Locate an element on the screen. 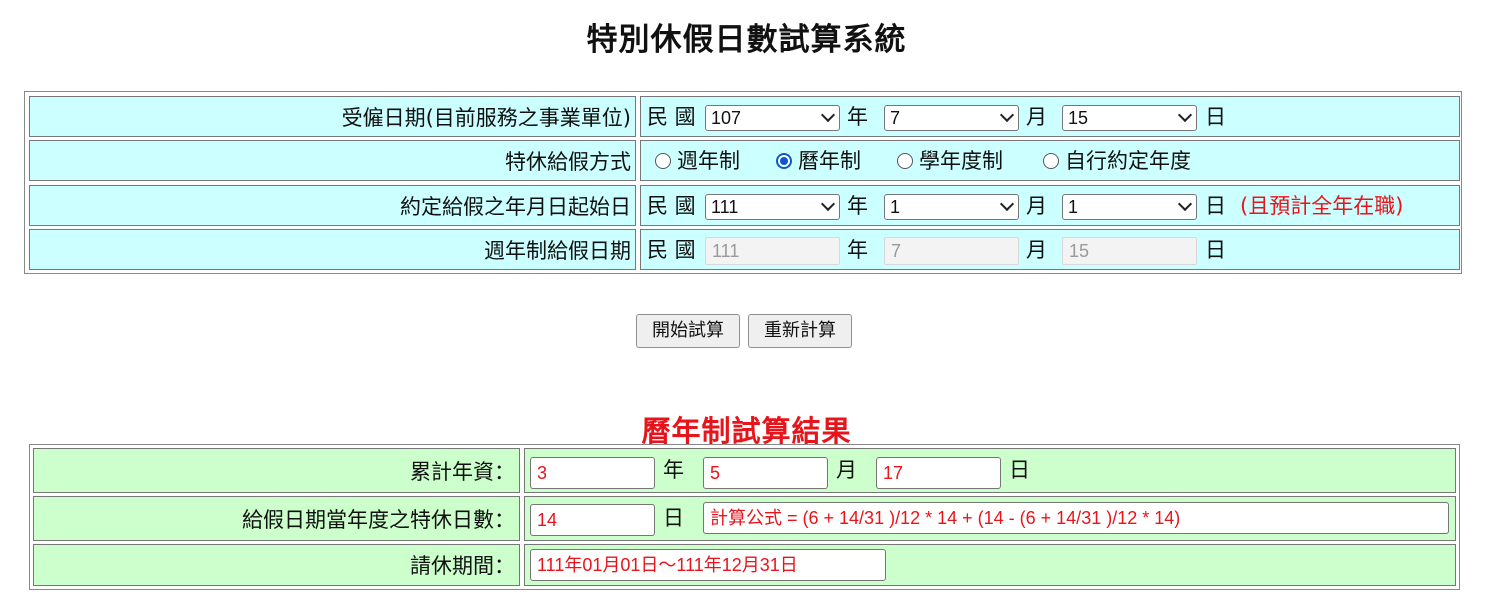  anniversary-prefix: 民 國 is located at coordinates (671, 250).